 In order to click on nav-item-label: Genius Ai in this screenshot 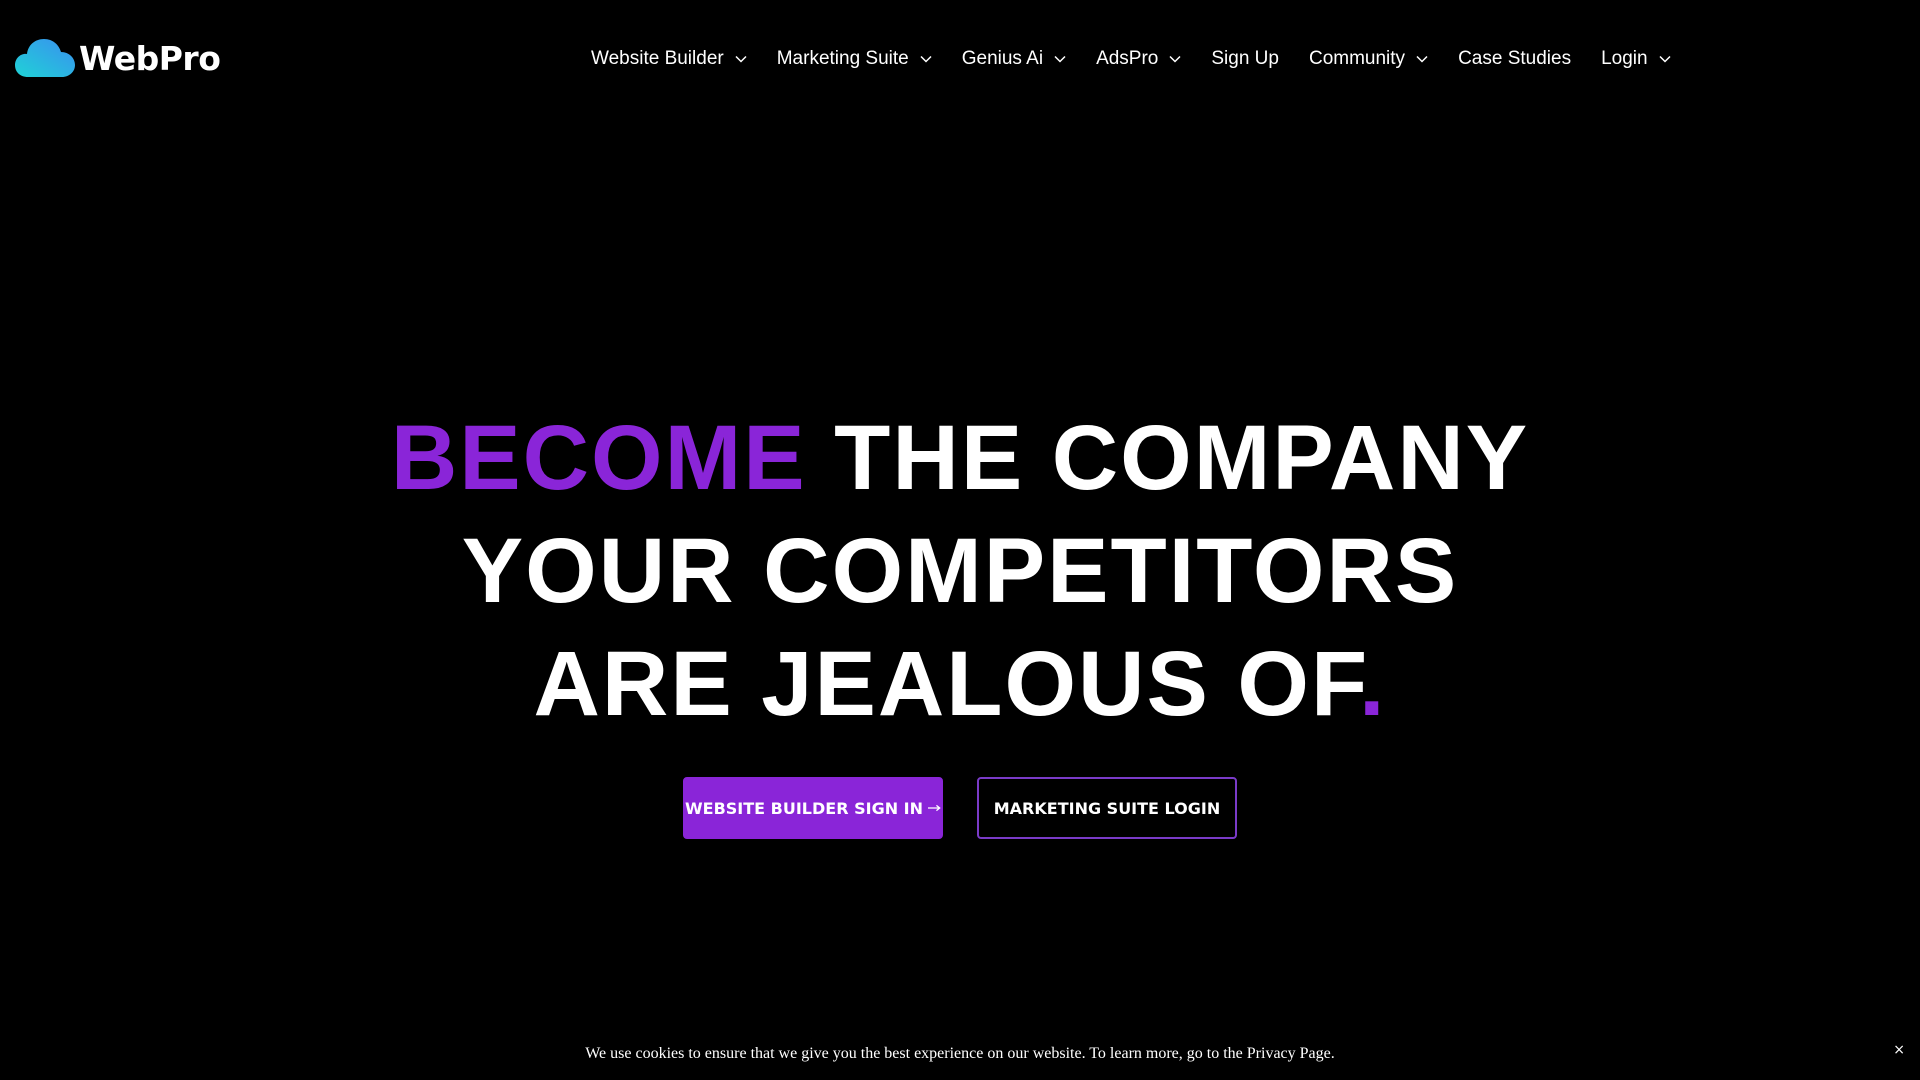, I will do `click(1002, 58)`.